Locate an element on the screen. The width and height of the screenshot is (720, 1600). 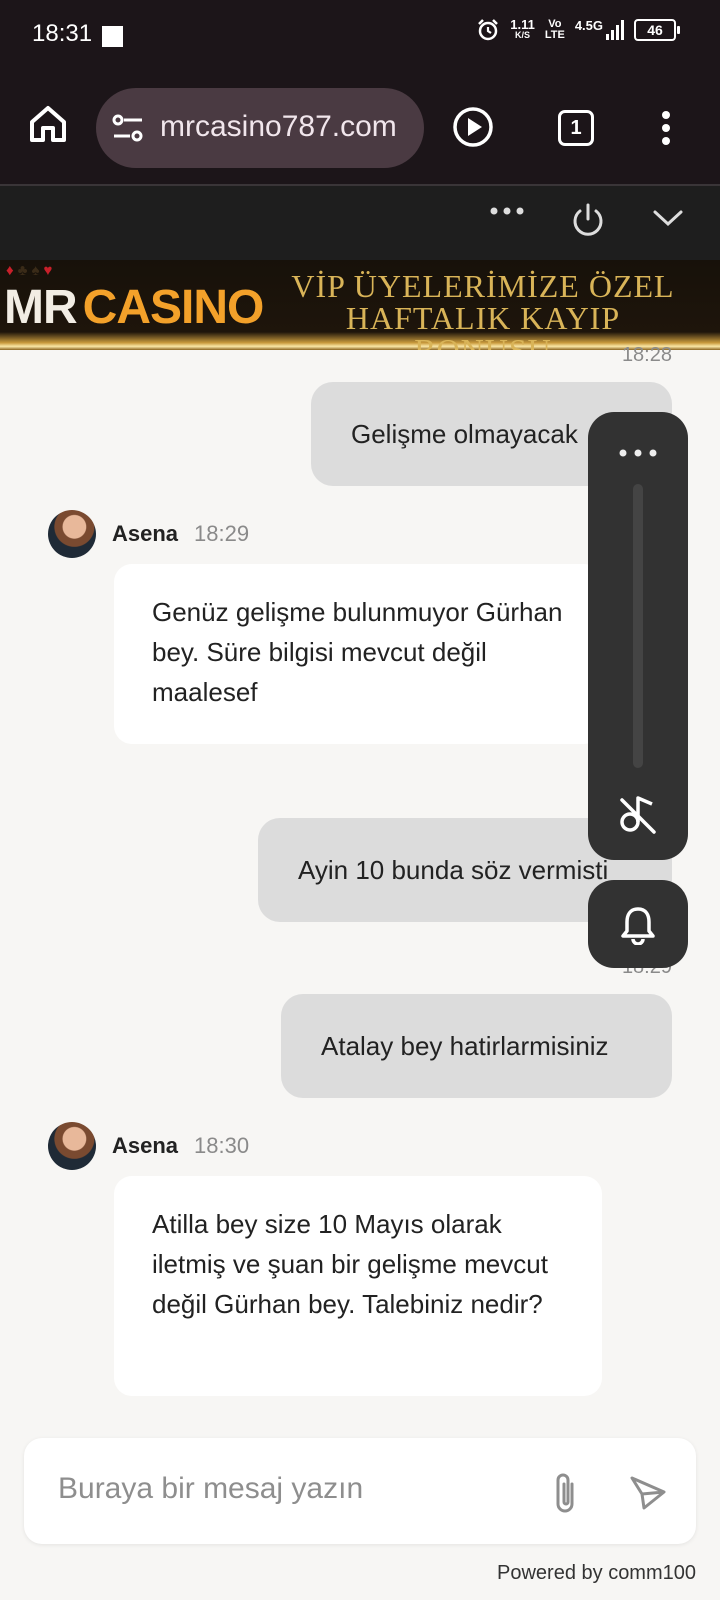
play-icon is located at coordinates (473, 127).